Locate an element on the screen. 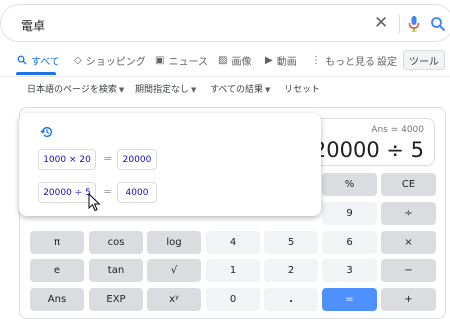  key-decimal: . is located at coordinates (291, 299).